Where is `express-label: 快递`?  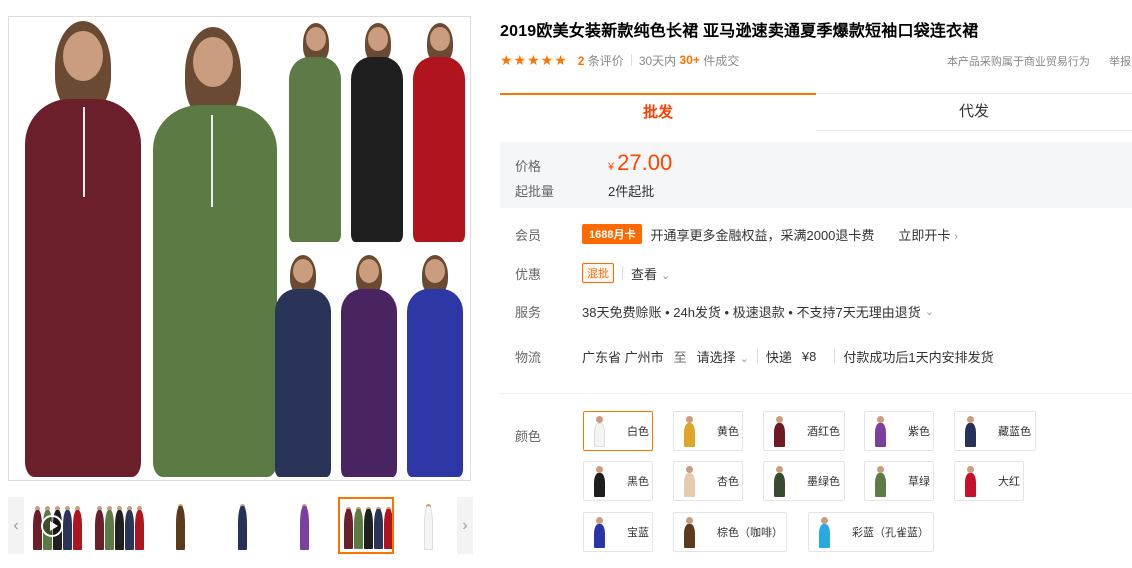
express-label: 快递 is located at coordinates (778, 357).